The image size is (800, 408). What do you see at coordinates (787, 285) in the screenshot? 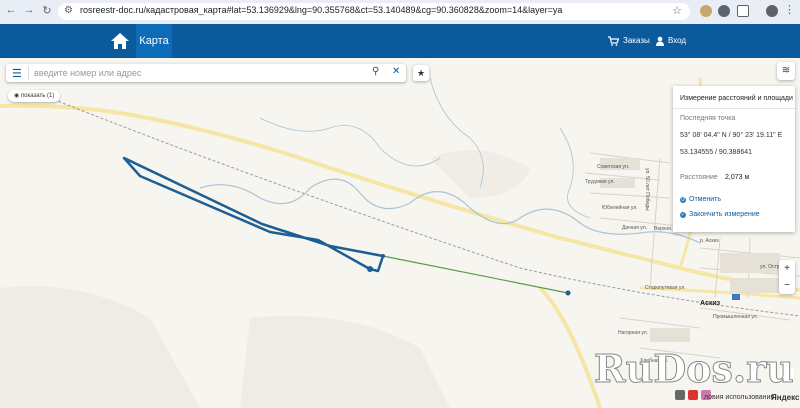
I see `zoom-out-button: −` at bounding box center [787, 285].